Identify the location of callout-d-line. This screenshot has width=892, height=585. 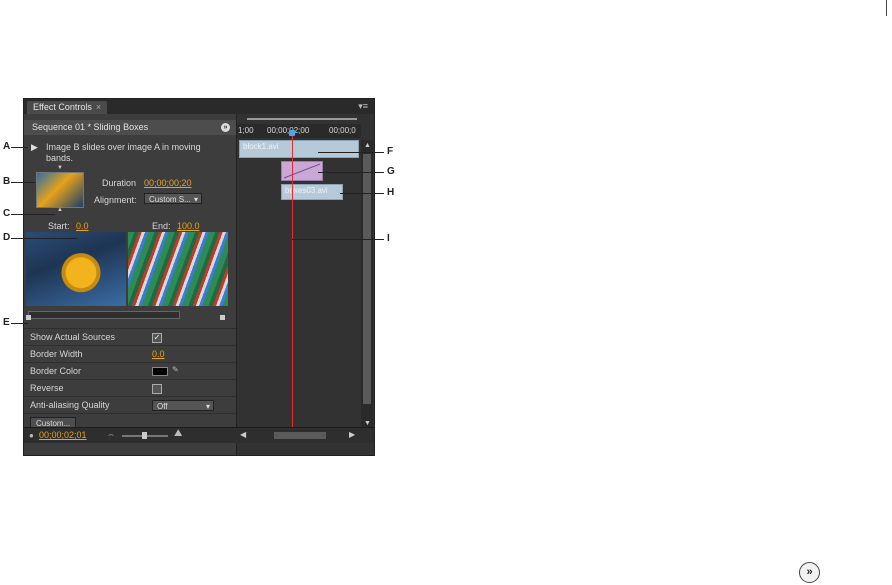
(44, 238).